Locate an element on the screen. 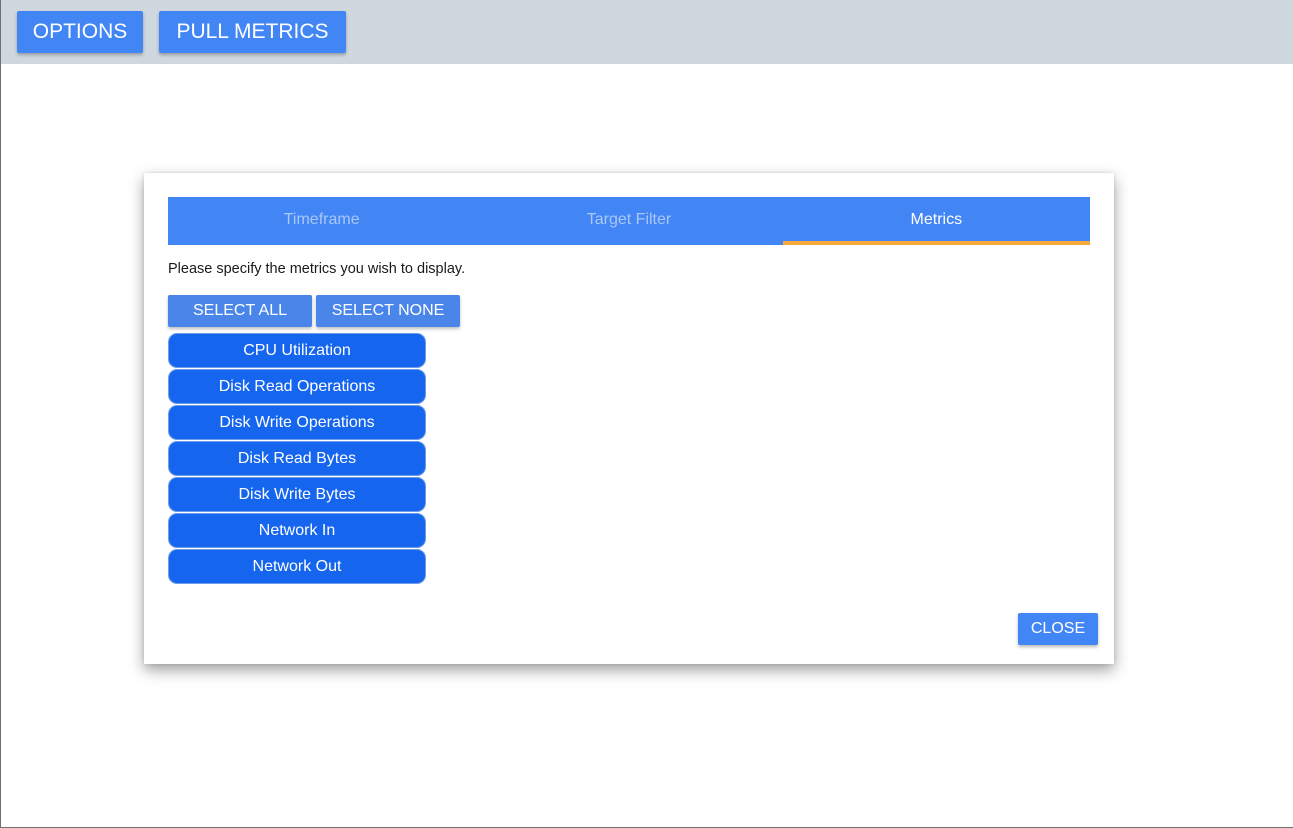 The width and height of the screenshot is (1293, 828). dialog-tab-bar: Timeframe Target Filter Metrics is located at coordinates (629, 221).